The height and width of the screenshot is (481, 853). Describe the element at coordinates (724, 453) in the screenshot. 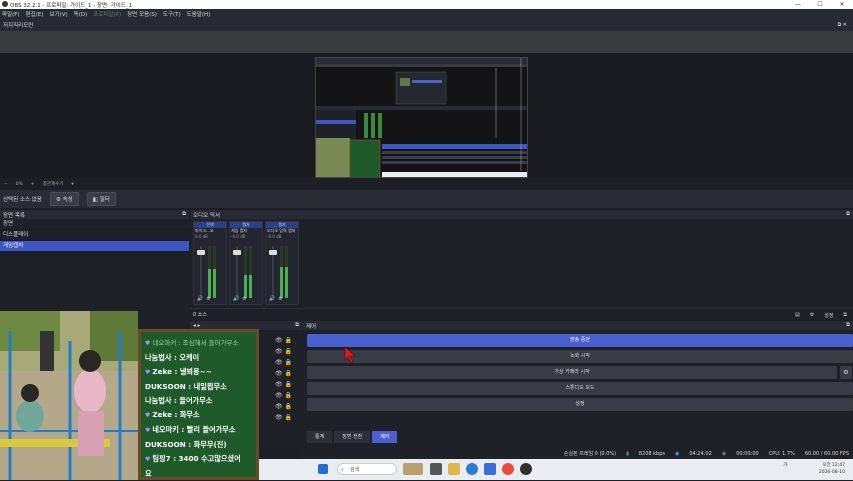

I see `rec-icon: ◉` at that location.